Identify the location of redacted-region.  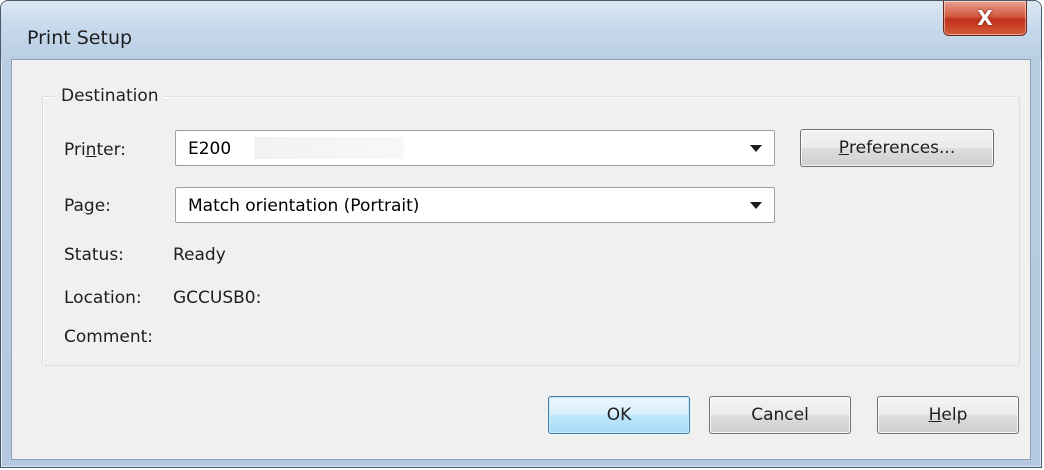
(329, 148).